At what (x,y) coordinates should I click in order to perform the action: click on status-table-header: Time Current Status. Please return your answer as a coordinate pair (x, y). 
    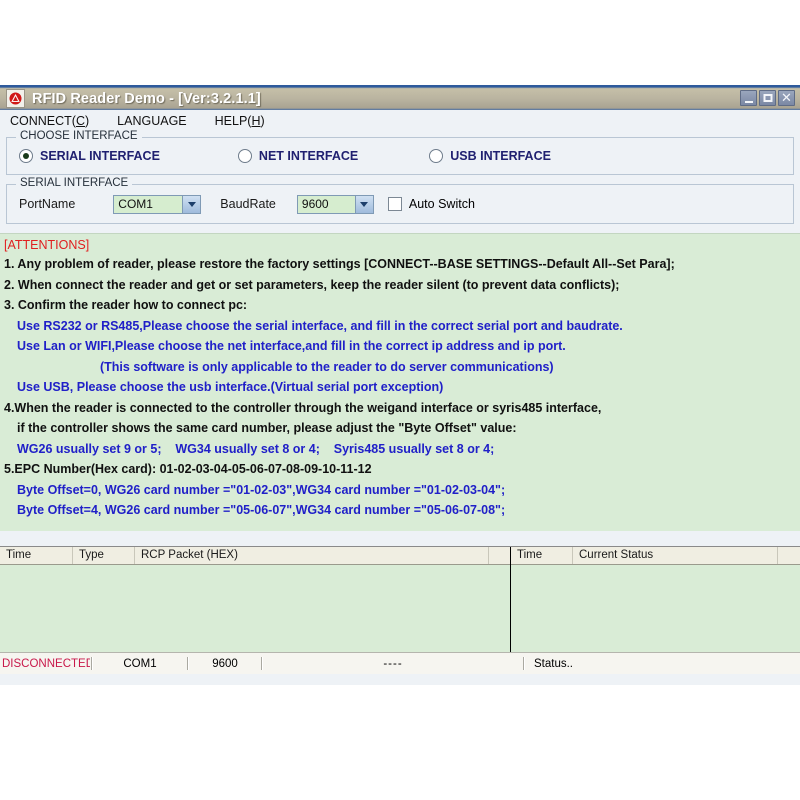
    Looking at the image, I should click on (655, 556).